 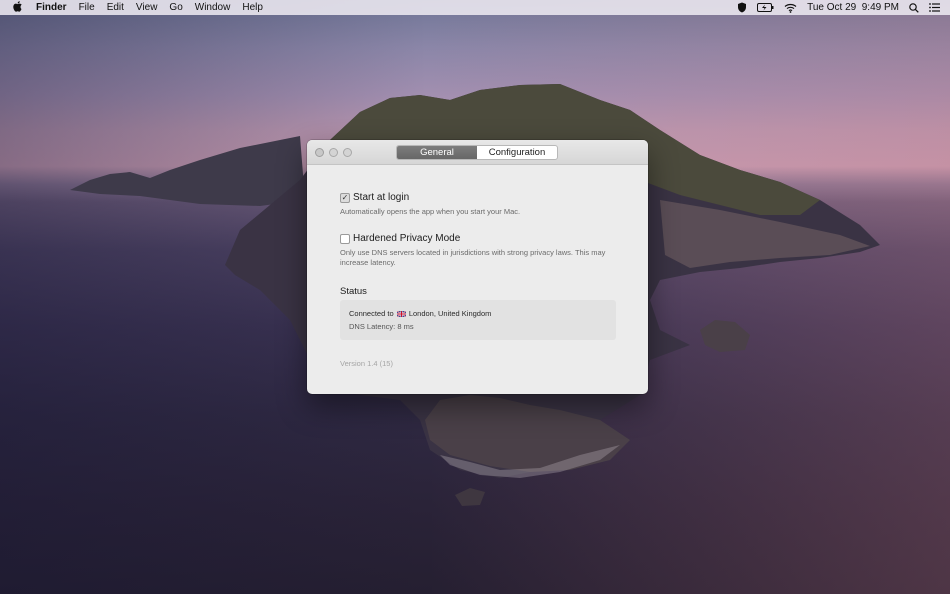 I want to click on tab-segmented-control: General Configuration, so click(x=477, y=152).